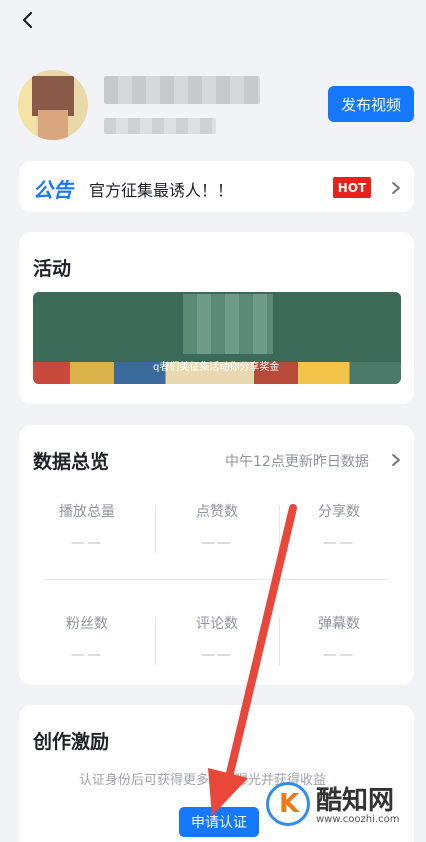  I want to click on stat-label: 粉丝数, so click(87, 624).